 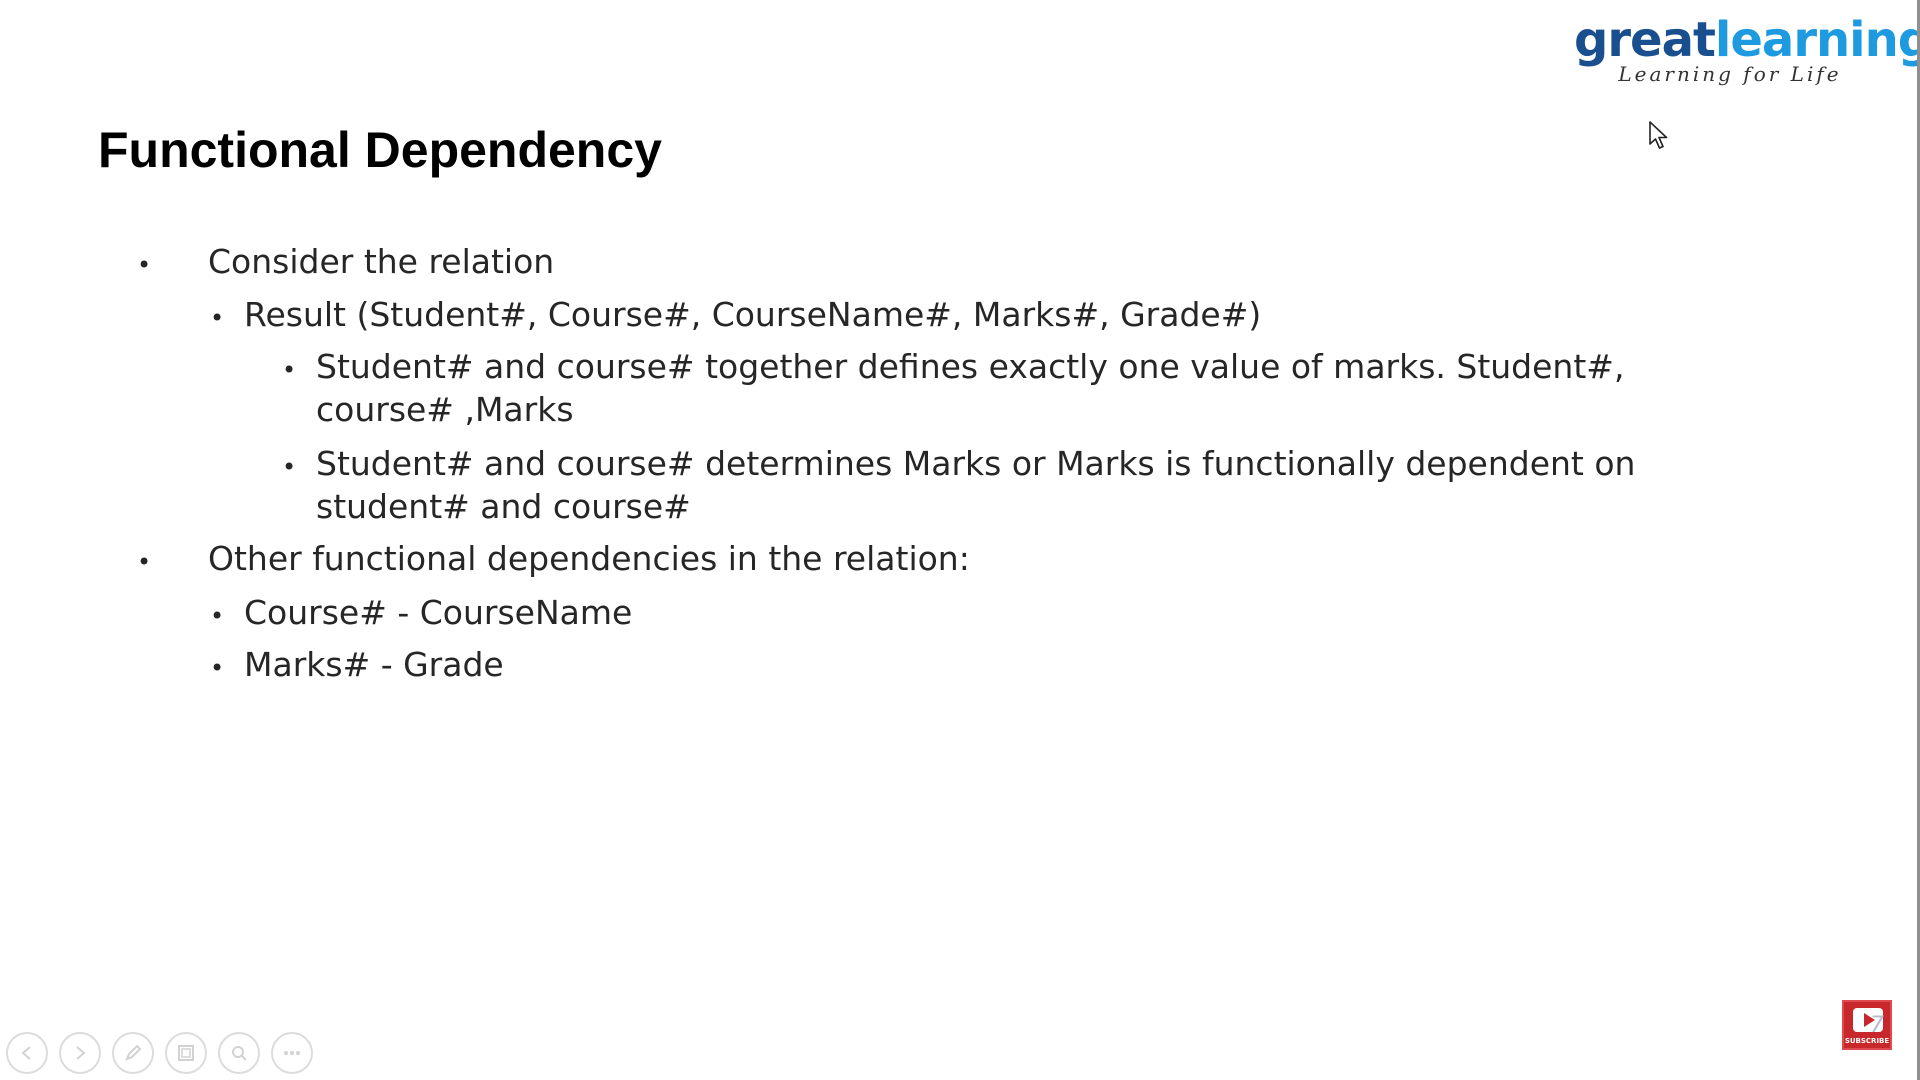 I want to click on more-icon, so click(x=292, y=1053).